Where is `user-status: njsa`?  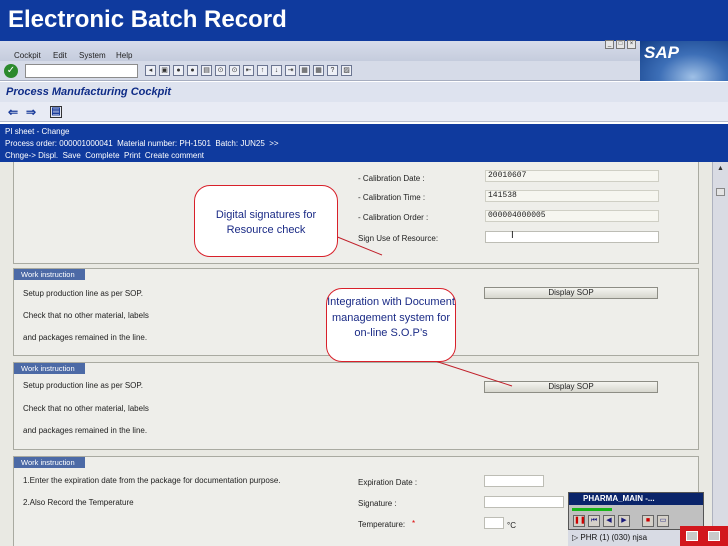
user-status: njsa is located at coordinates (640, 537).